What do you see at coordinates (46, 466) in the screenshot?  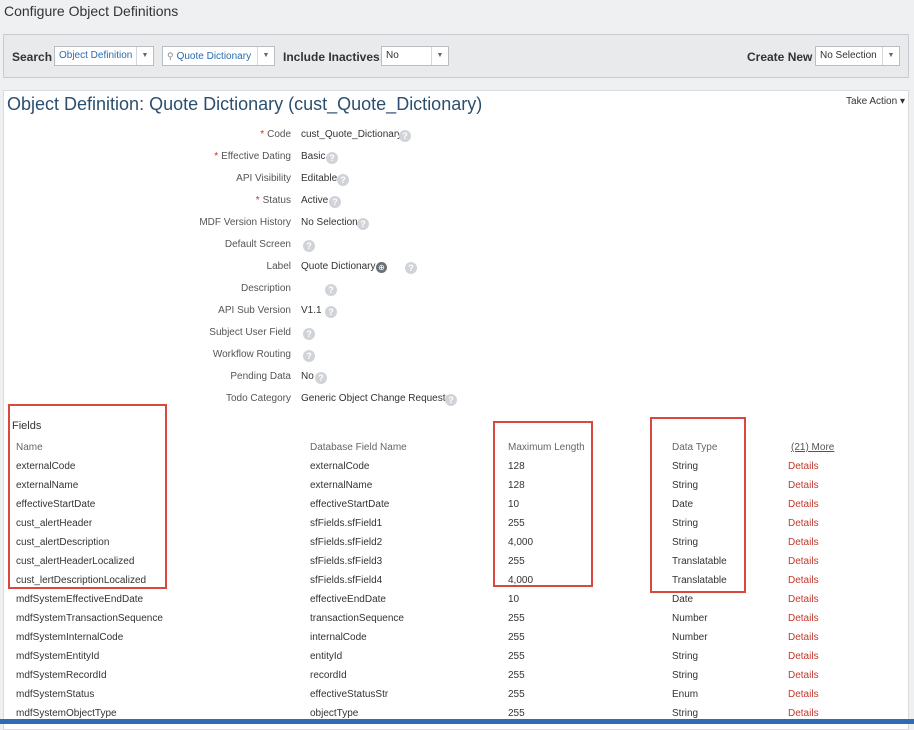 I see `field-name: externalCode` at bounding box center [46, 466].